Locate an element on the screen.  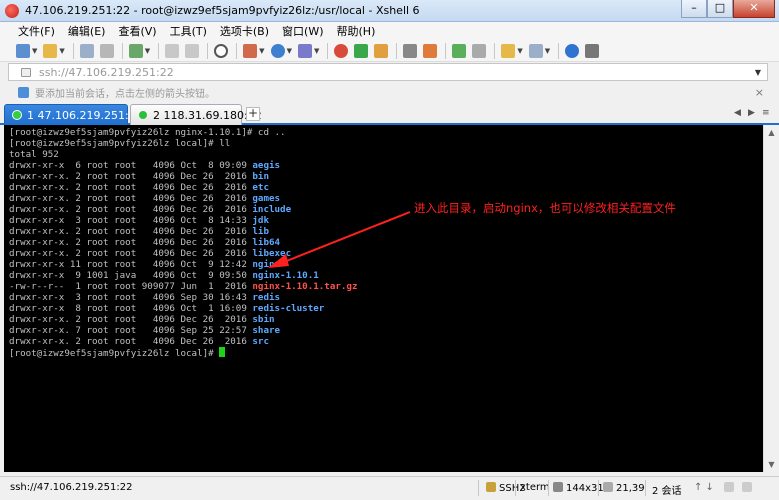
help-icon is located at coordinates (572, 50).